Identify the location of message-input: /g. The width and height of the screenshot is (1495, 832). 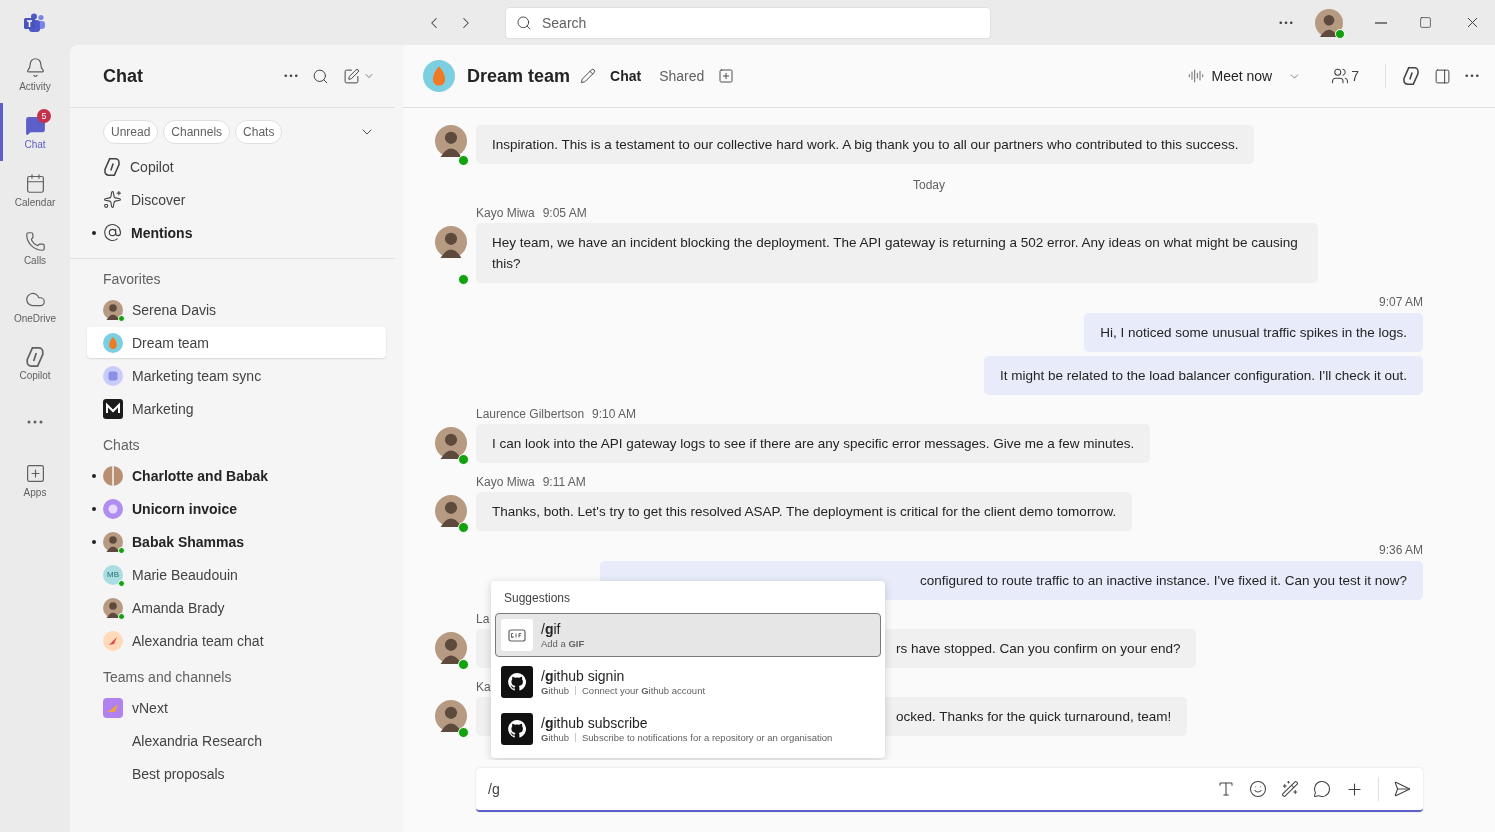
(845, 789).